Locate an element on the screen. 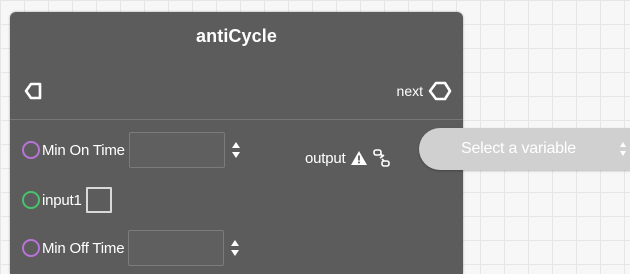 This screenshot has height=274, width=630. min-off-time-port-icon is located at coordinates (31, 248).